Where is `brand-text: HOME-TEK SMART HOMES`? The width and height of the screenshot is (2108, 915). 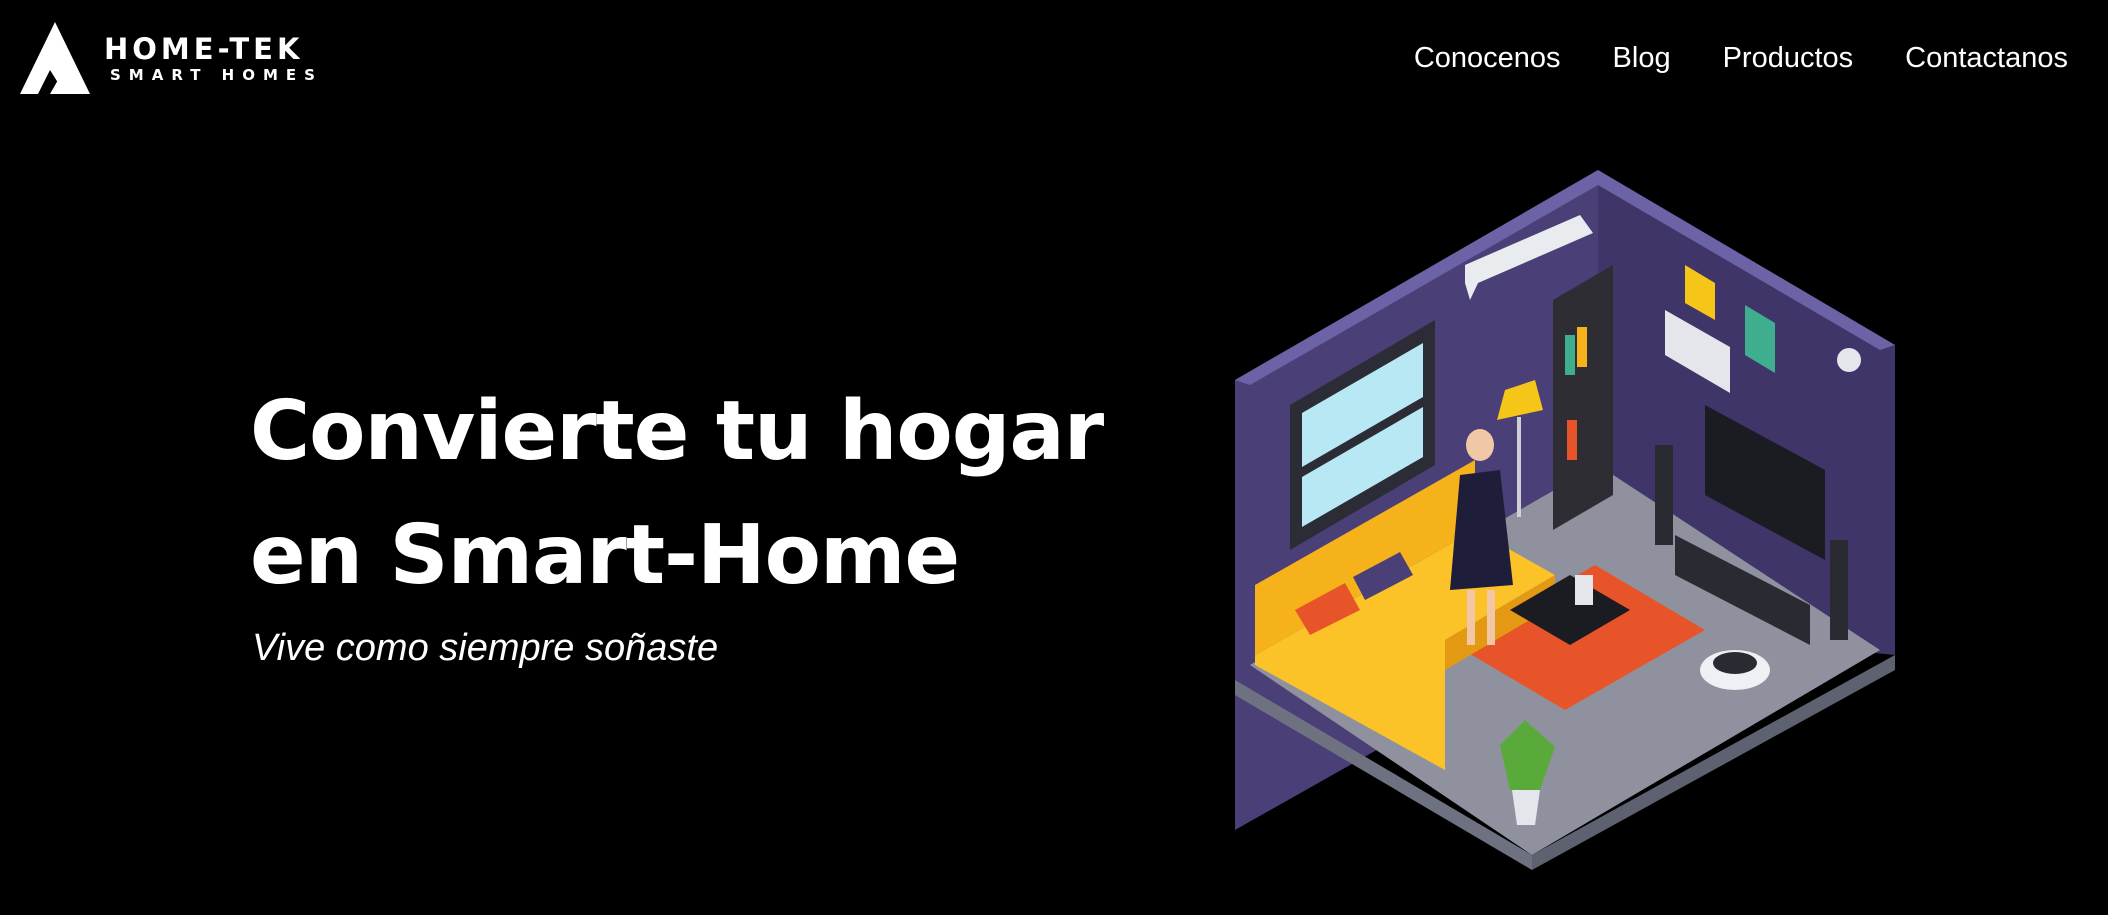 brand-text: HOME-TEK SMART HOMES is located at coordinates (213, 58).